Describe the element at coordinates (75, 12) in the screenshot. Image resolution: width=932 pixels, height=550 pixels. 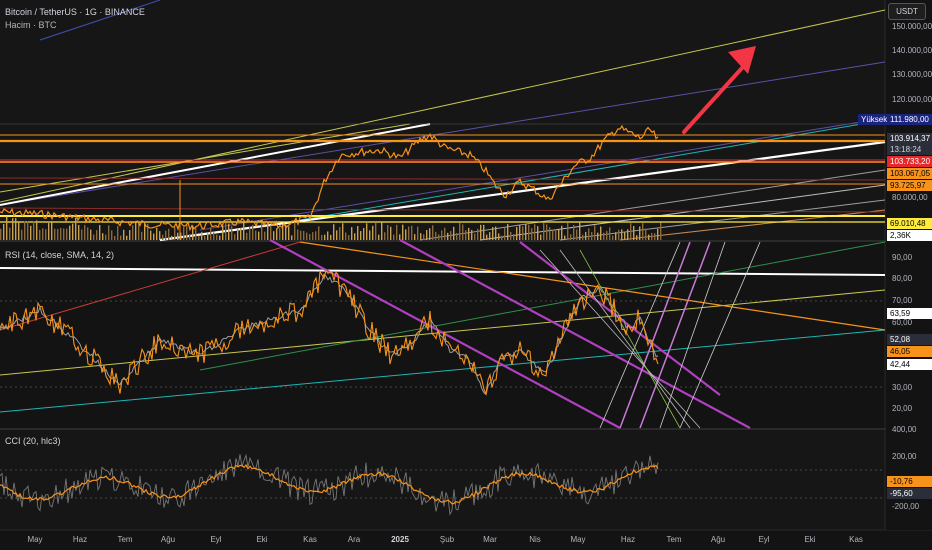
I see `symbol-title: Bitcoin / TetherUS · 1G · BINANCE` at that location.